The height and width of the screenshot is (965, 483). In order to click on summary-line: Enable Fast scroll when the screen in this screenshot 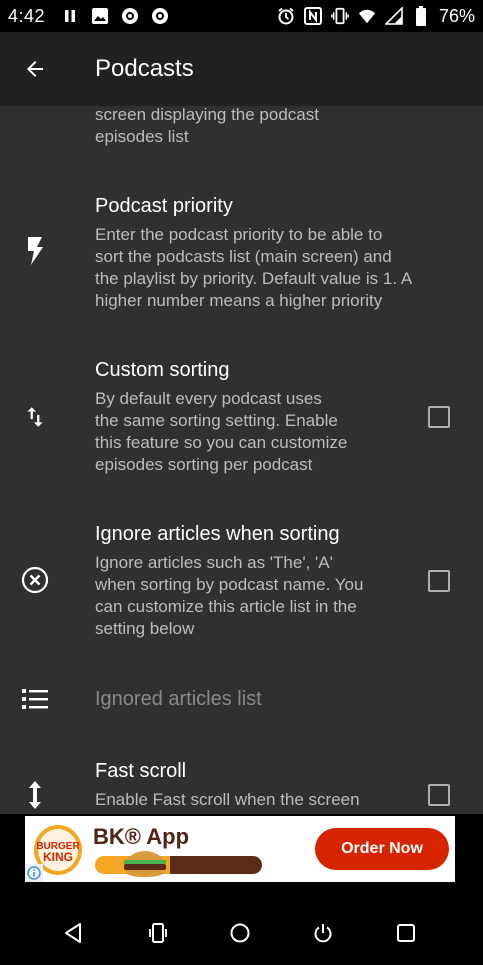, I will do `click(227, 799)`.